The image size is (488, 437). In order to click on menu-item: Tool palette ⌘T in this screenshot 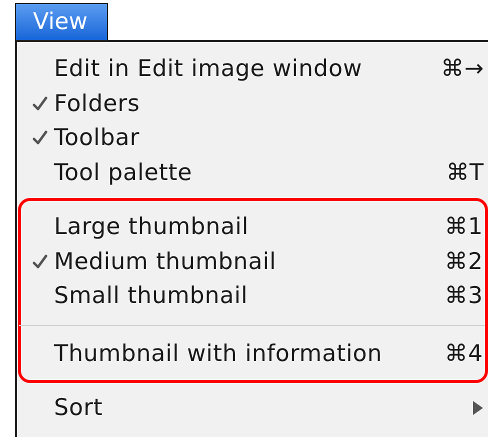, I will do `click(251, 173)`.